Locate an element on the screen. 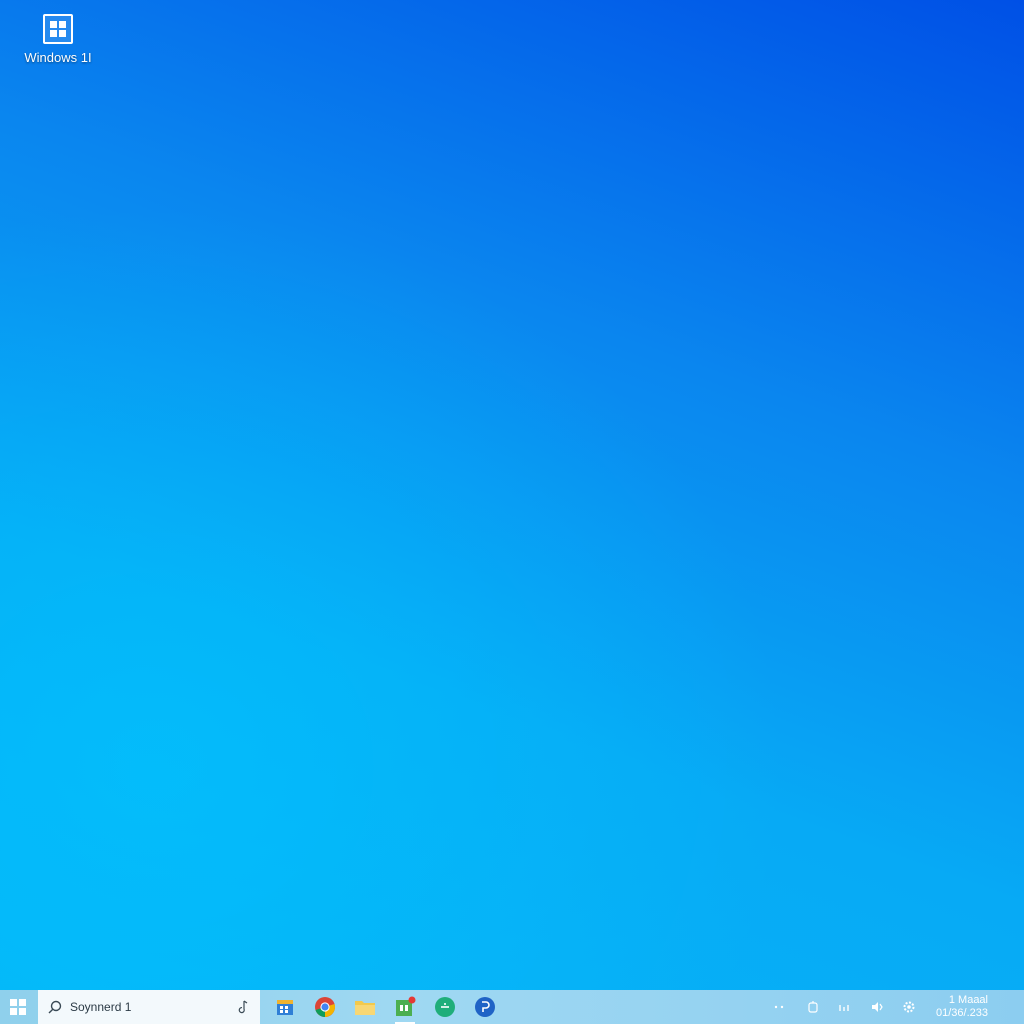  tray-settings-icon is located at coordinates (909, 1007).